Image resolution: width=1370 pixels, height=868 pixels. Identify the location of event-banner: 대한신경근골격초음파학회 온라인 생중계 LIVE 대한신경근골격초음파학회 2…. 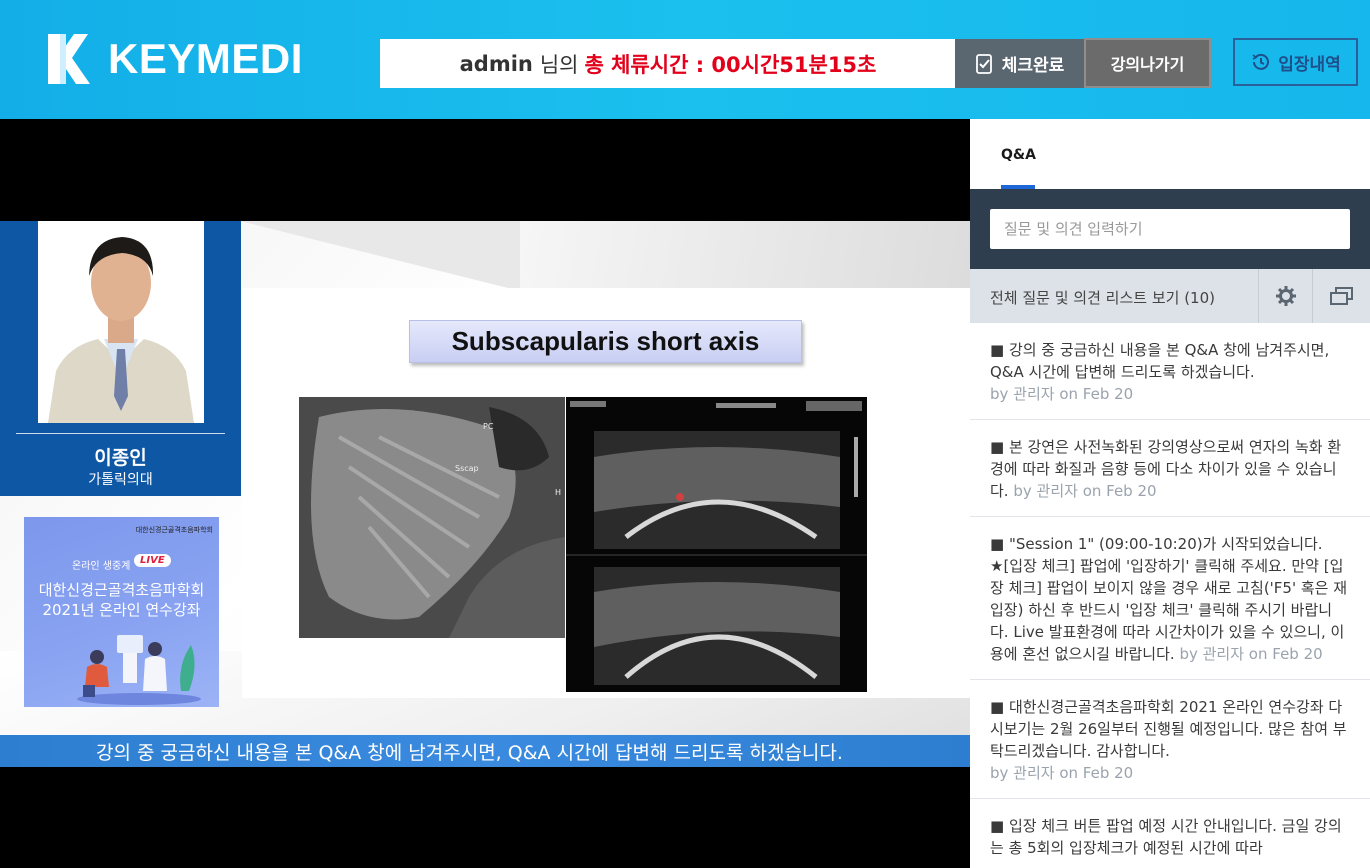
(121, 612).